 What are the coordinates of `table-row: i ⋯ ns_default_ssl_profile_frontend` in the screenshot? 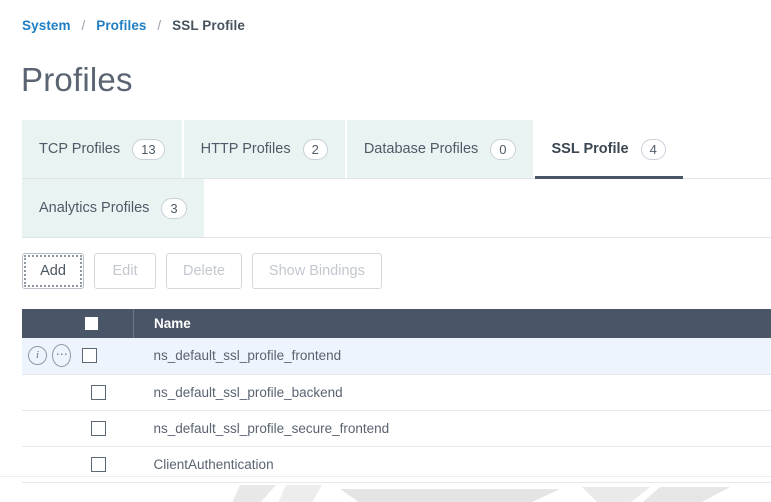 It's located at (396, 356).